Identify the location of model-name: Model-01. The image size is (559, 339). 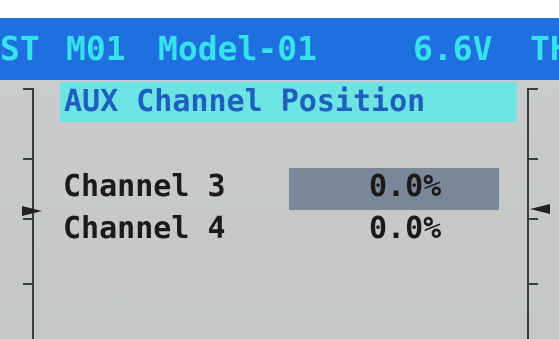
(237, 48).